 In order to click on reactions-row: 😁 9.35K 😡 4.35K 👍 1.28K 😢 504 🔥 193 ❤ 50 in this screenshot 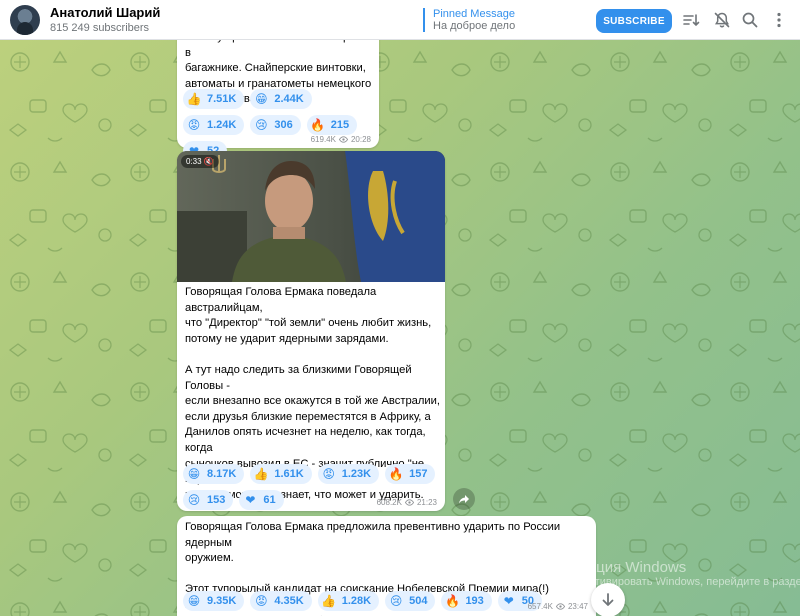, I will do `click(373, 601)`.